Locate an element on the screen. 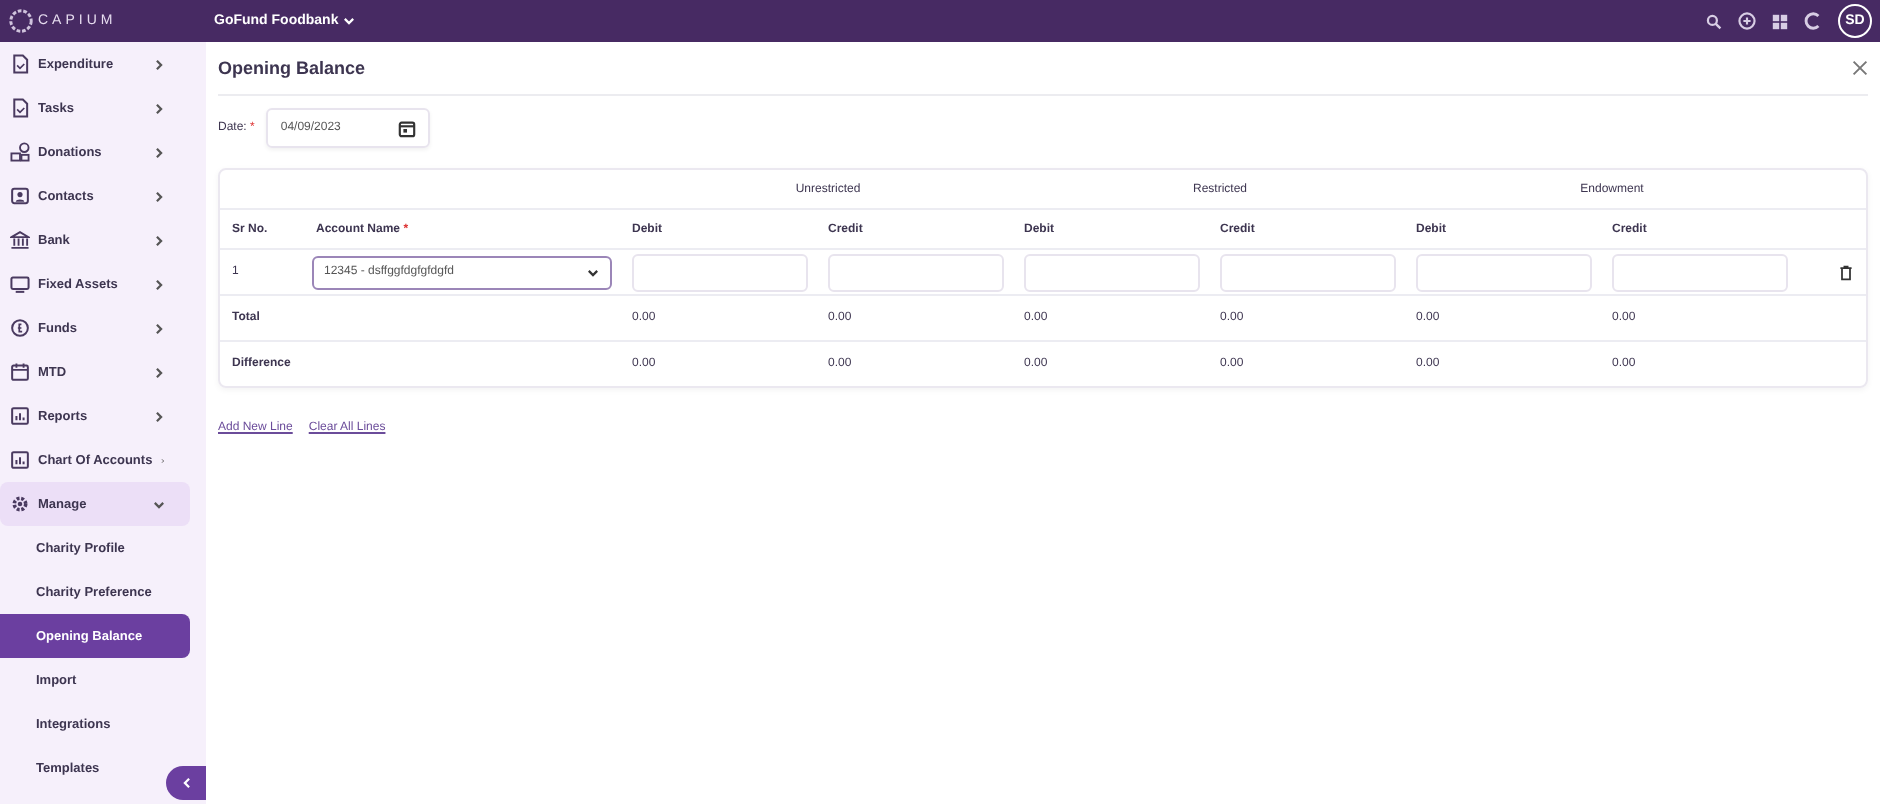 The width and height of the screenshot is (1880, 804). c-logo-icon is located at coordinates (1813, 21).